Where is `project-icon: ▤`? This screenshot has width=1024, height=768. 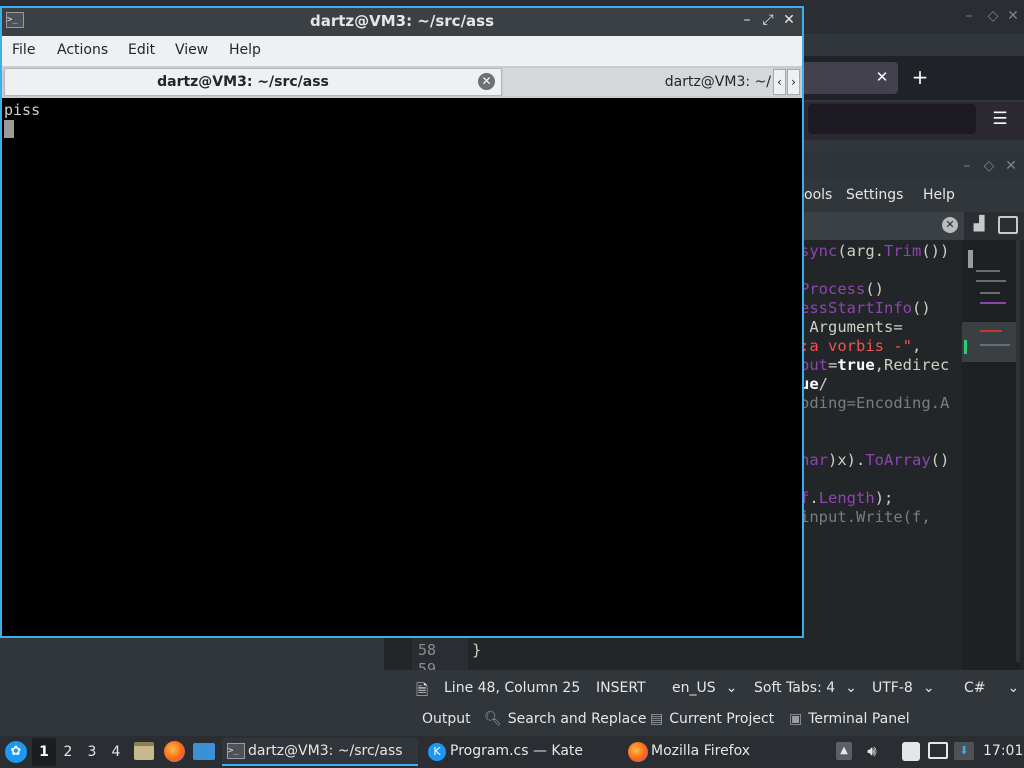 project-icon: ▤ is located at coordinates (657, 719).